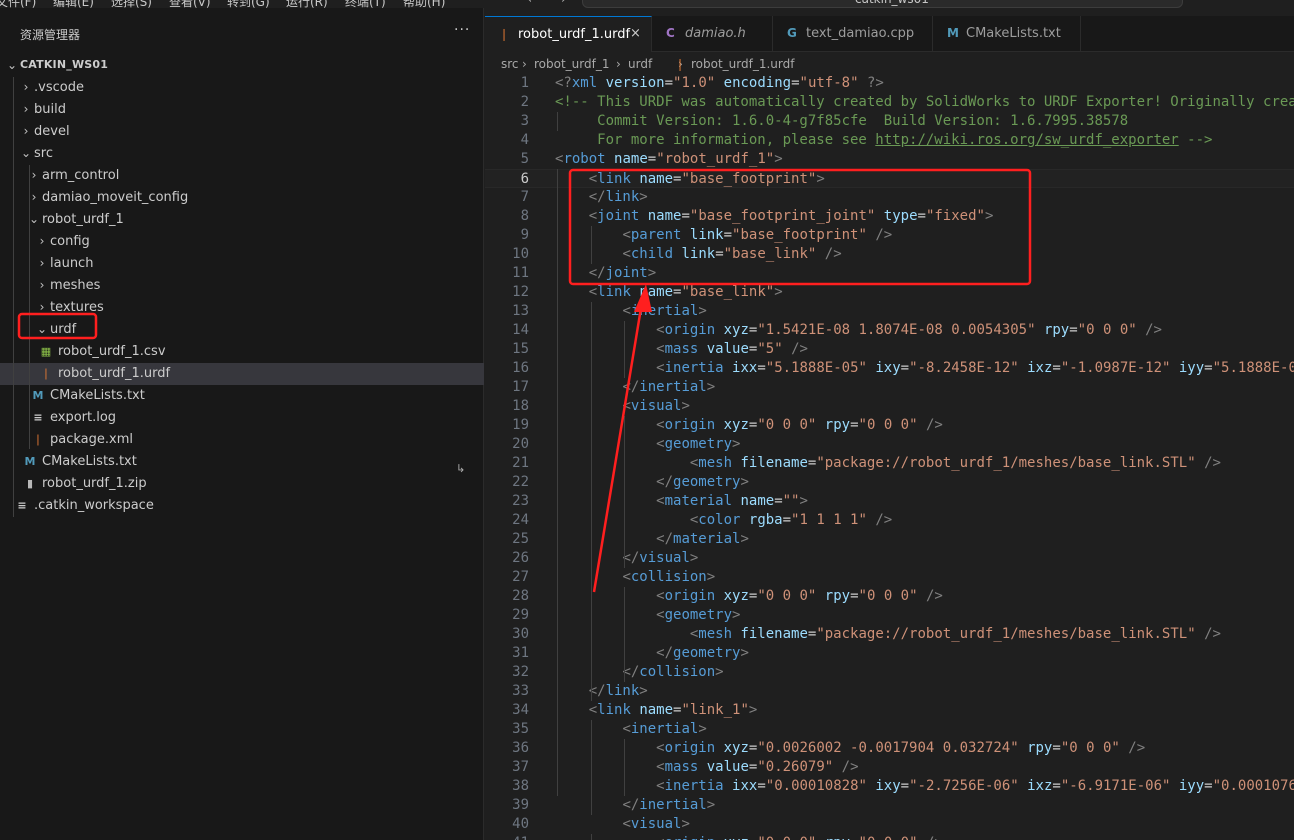 The width and height of the screenshot is (1294, 840). What do you see at coordinates (742, 64) in the screenshot?
I see `breadcrumb-item: robot_urdf_1.urdf` at bounding box center [742, 64].